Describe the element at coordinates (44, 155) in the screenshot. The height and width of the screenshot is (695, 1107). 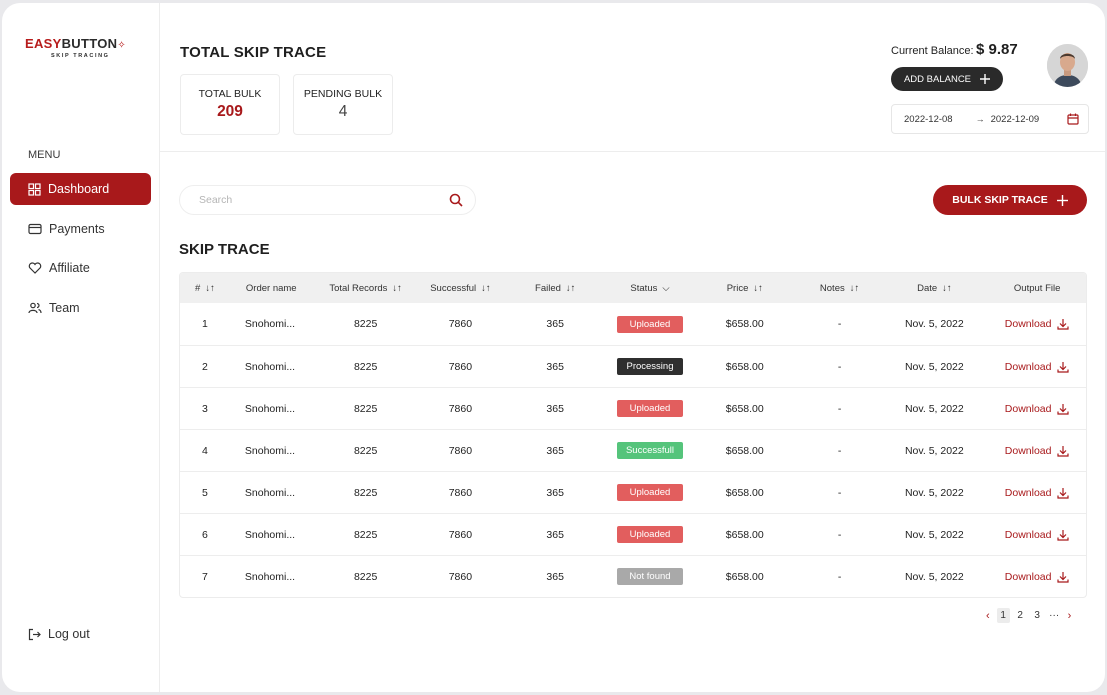
I see `menu-title: MENU` at that location.